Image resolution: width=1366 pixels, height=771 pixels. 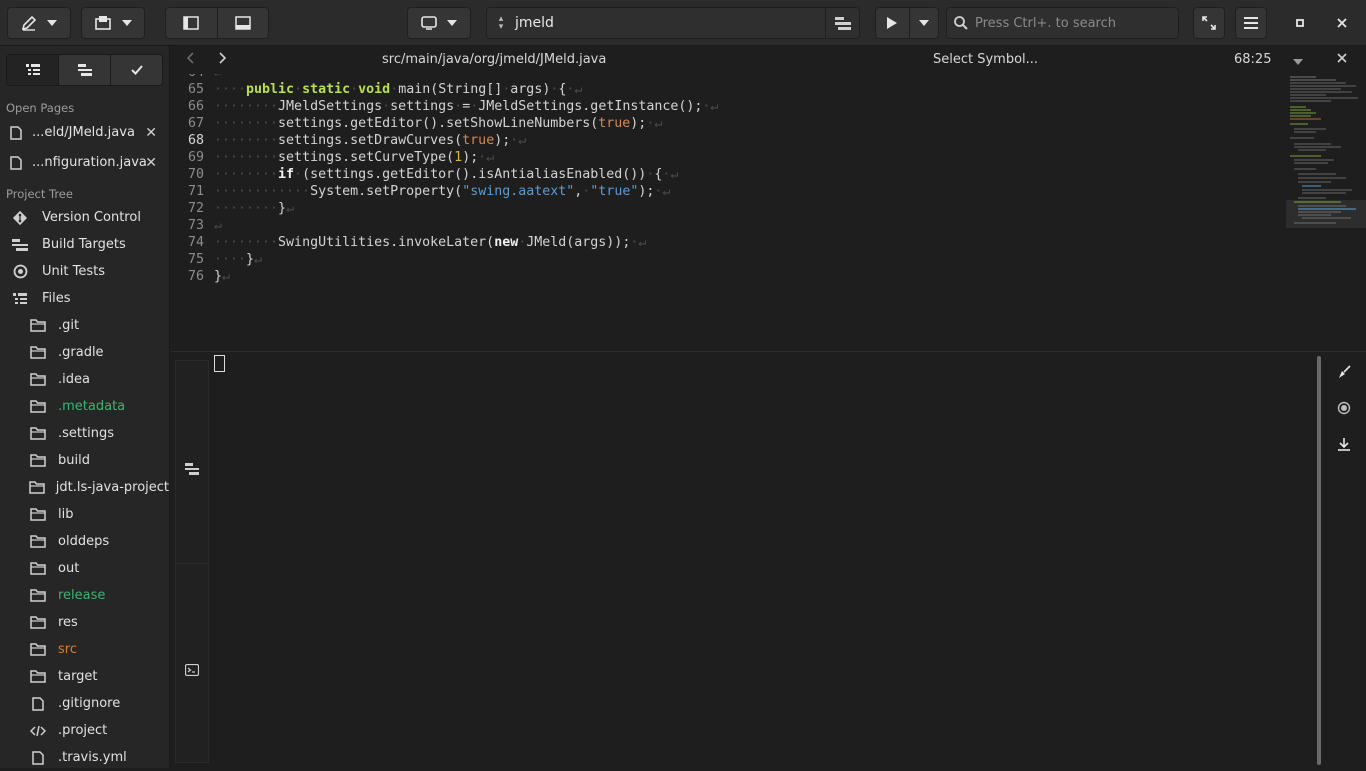 I want to click on file-tree-item: .git, so click(x=84, y=325).